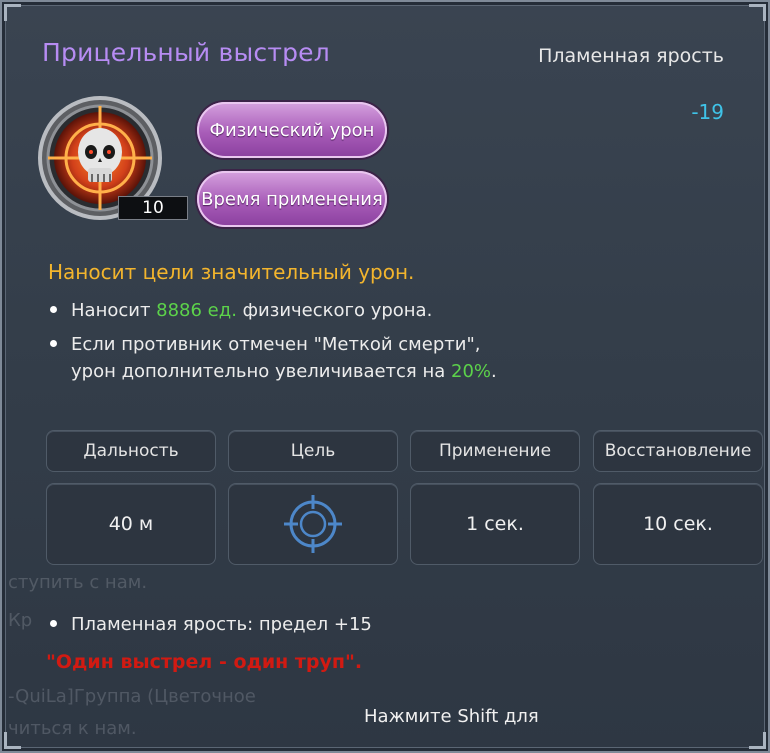  Describe the element at coordinates (114, 310) in the screenshot. I see `effect-text: Наносит` at that location.